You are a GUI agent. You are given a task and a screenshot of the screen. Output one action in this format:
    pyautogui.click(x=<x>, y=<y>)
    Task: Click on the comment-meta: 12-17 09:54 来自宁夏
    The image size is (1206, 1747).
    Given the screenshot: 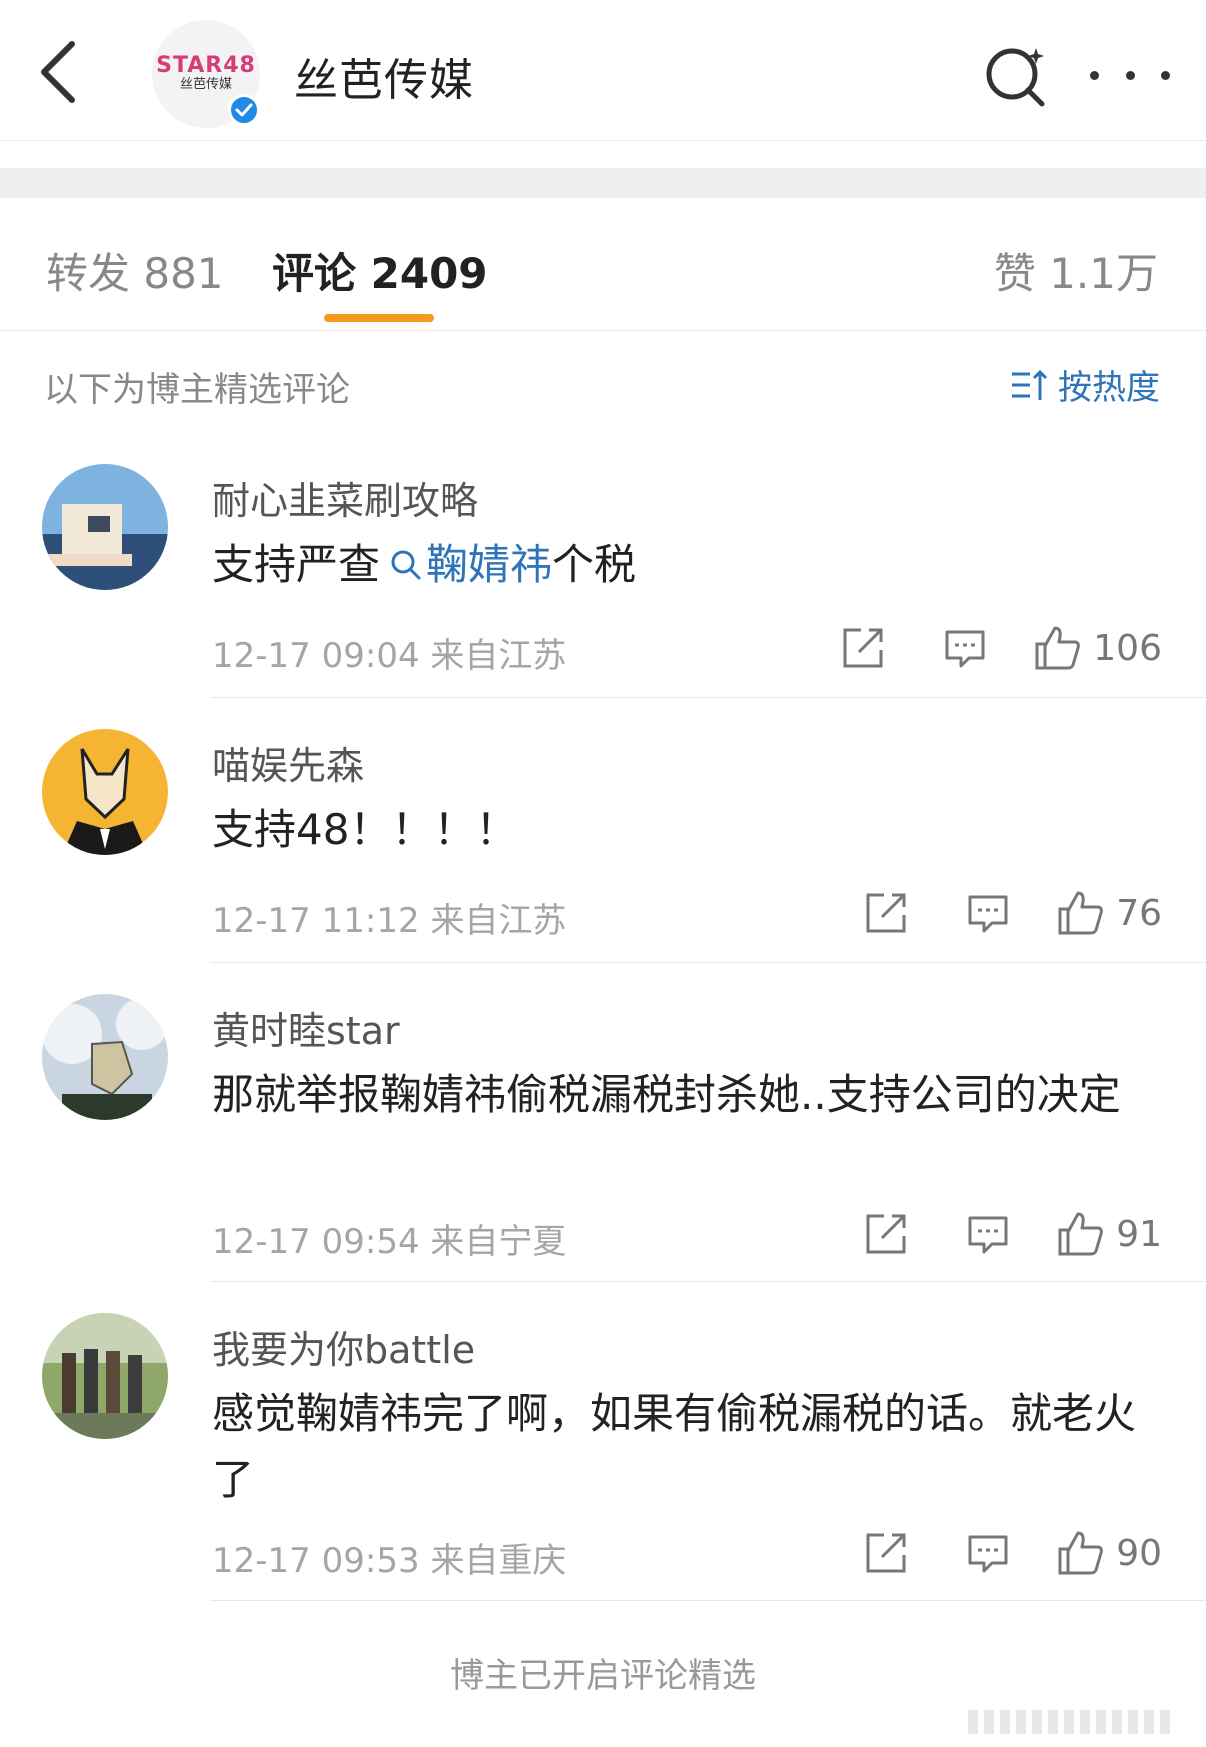 What is the action you would take?
    pyautogui.click(x=389, y=1242)
    